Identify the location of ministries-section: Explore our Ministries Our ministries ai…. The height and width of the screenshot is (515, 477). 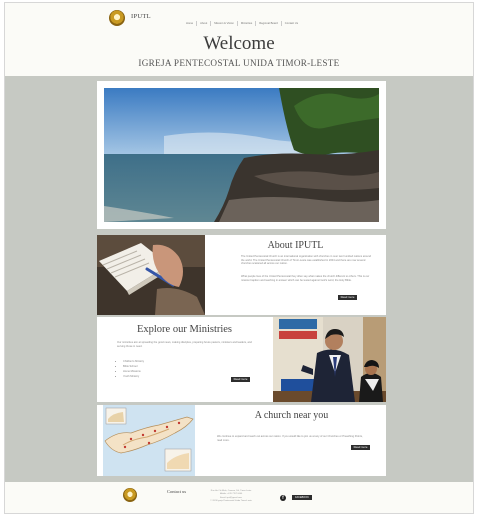
(241, 359).